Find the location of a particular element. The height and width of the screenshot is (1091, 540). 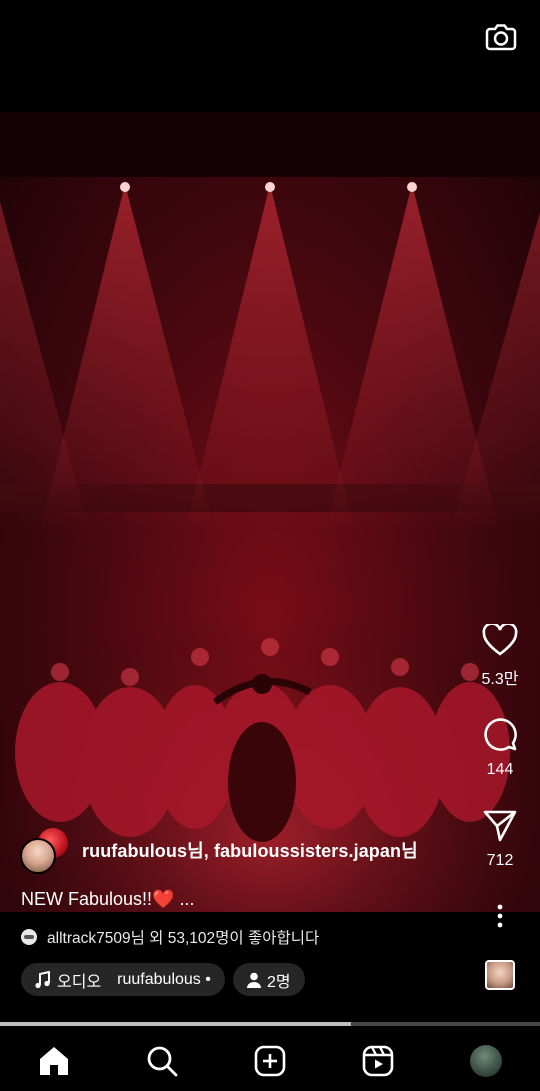

video-progress-bar is located at coordinates (270, 1024).